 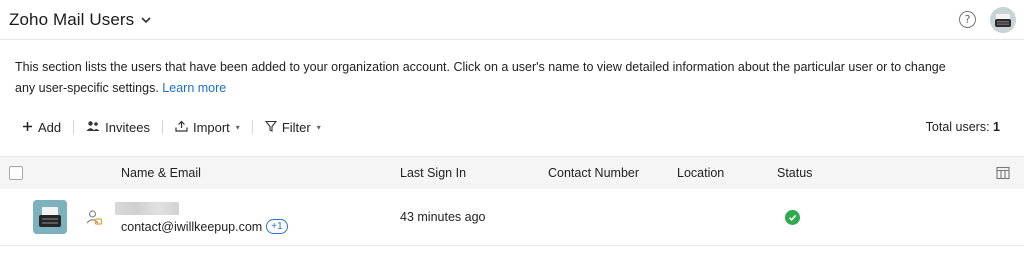 What do you see at coordinates (593, 173) in the screenshot?
I see `column-contact-number: Contact Number` at bounding box center [593, 173].